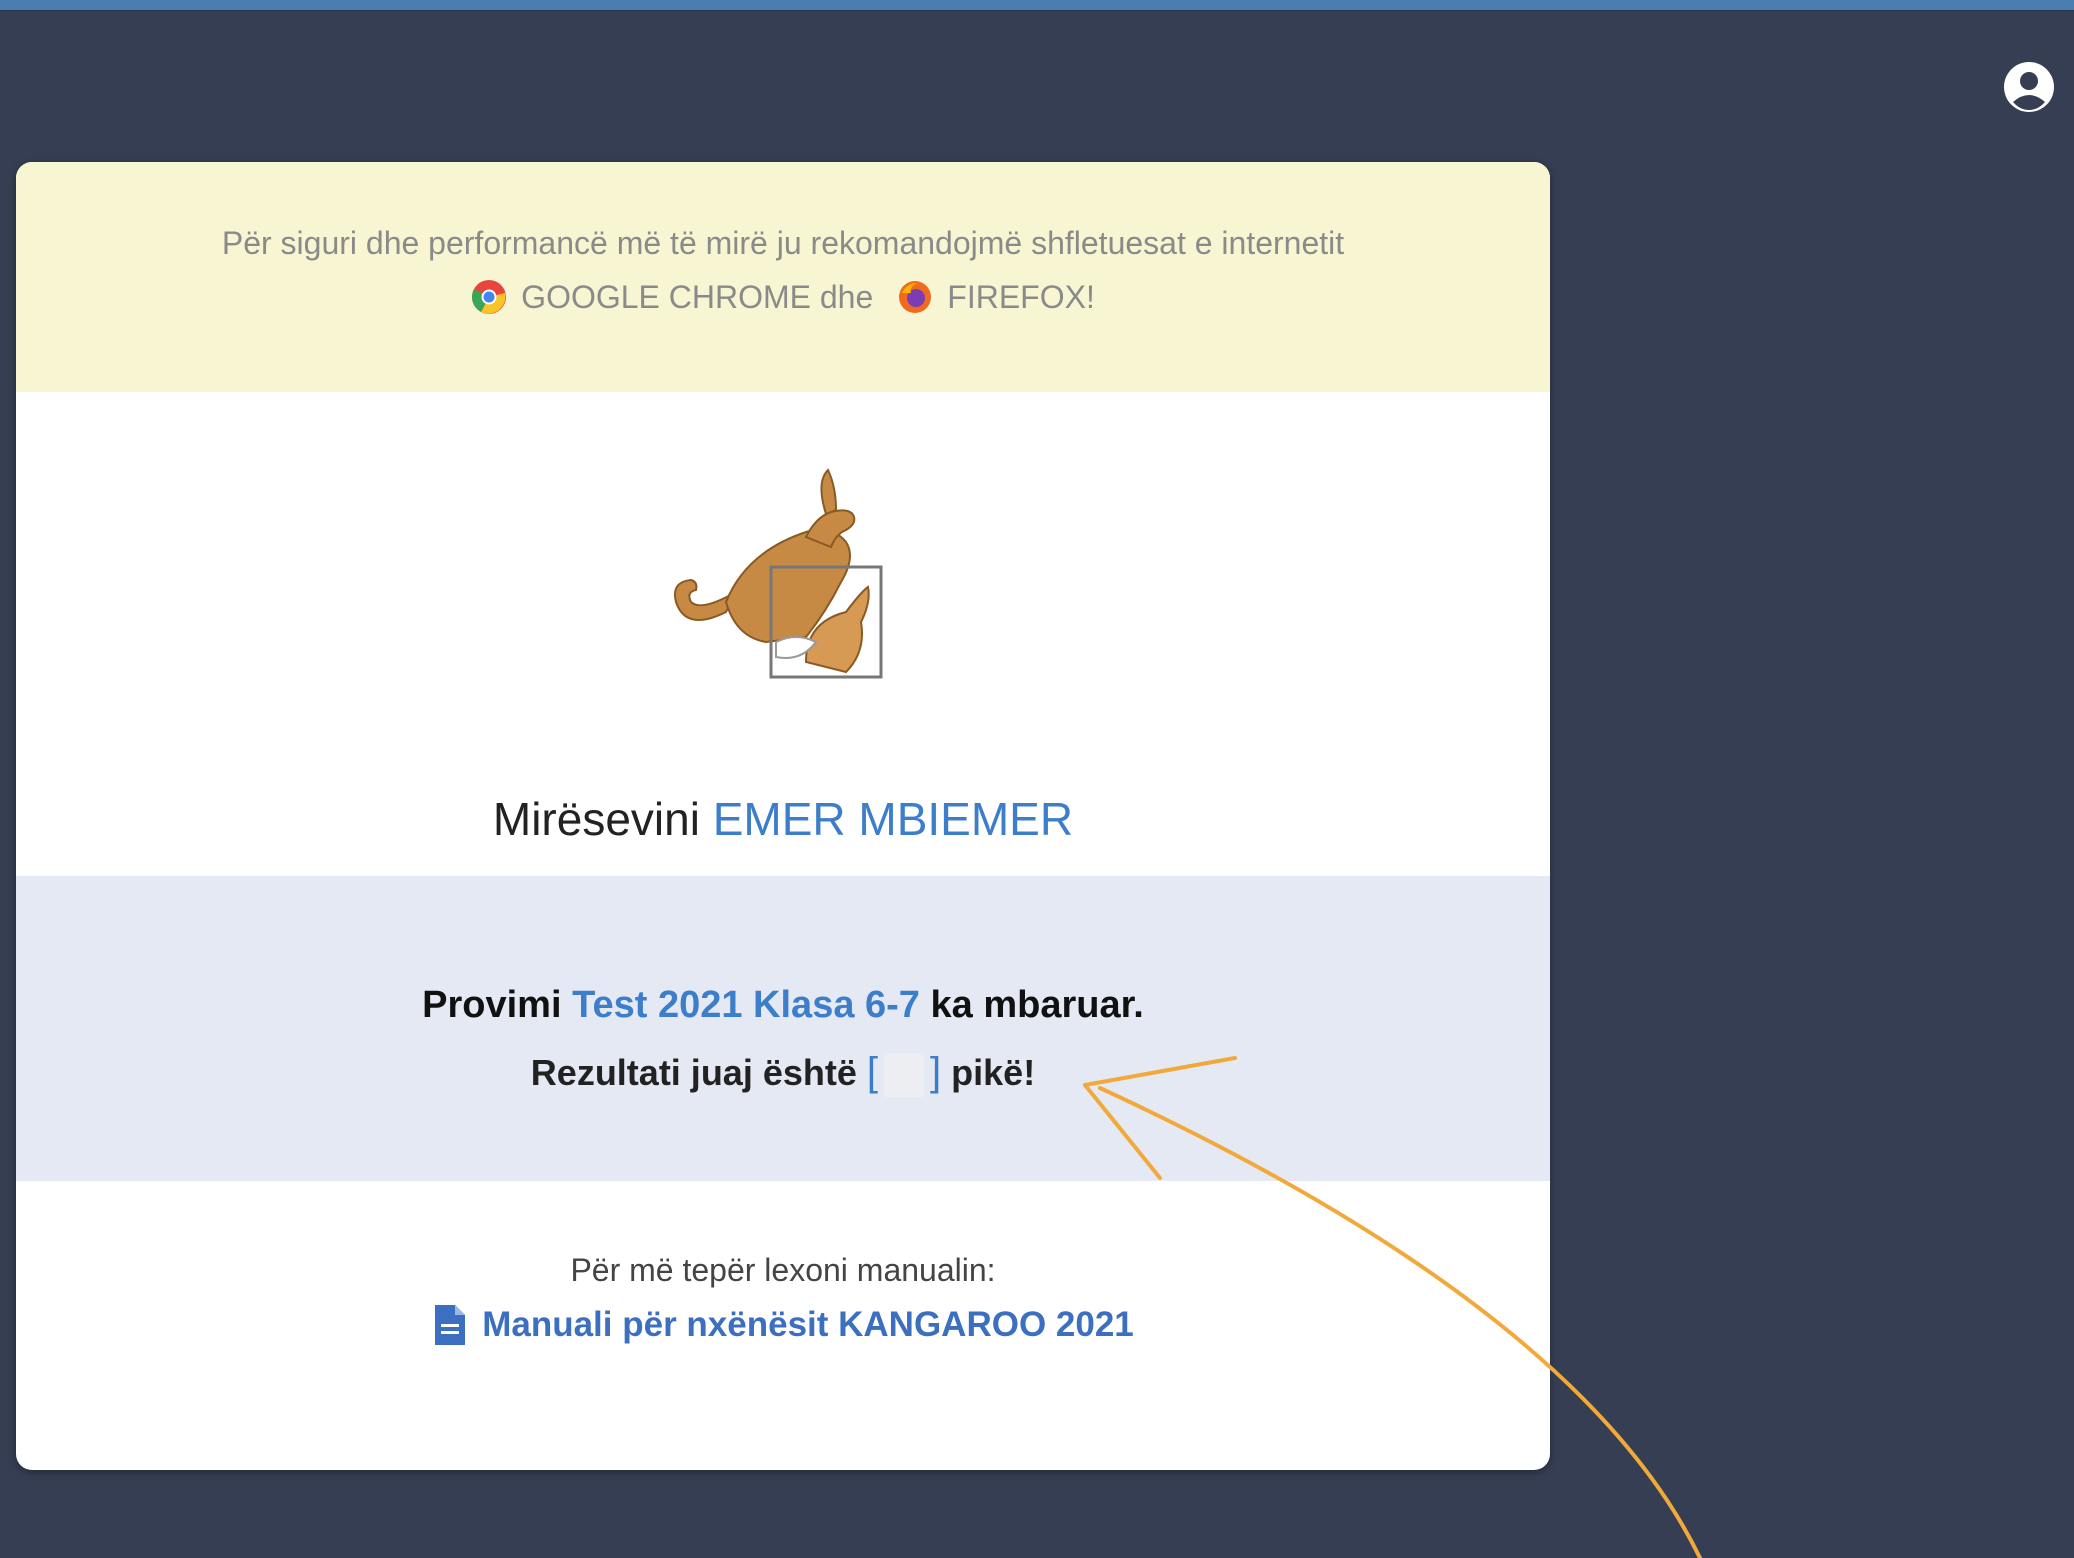  Describe the element at coordinates (872, 1072) in the screenshot. I see `score-open-bracket: [` at that location.